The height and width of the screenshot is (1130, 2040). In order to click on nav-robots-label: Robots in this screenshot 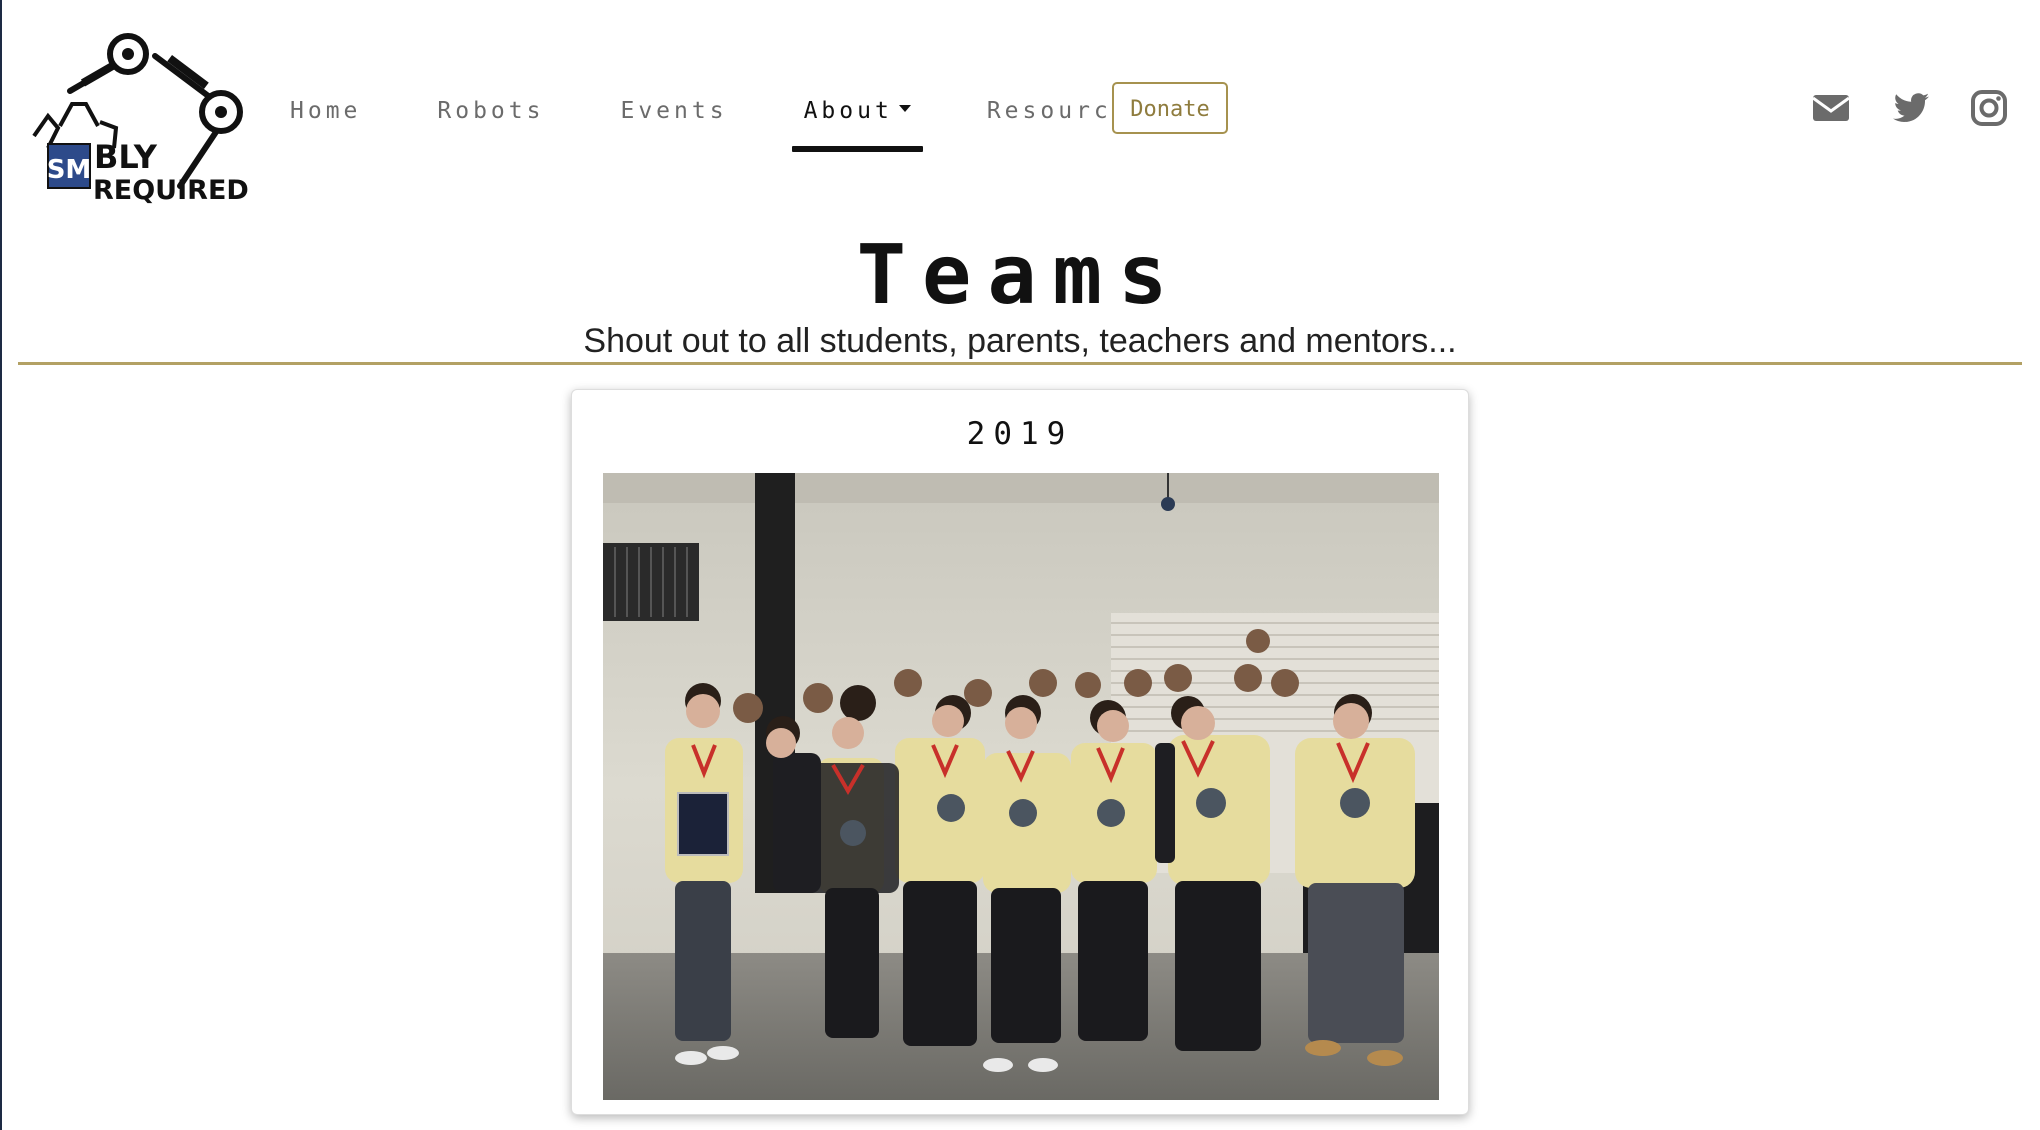, I will do `click(491, 111)`.